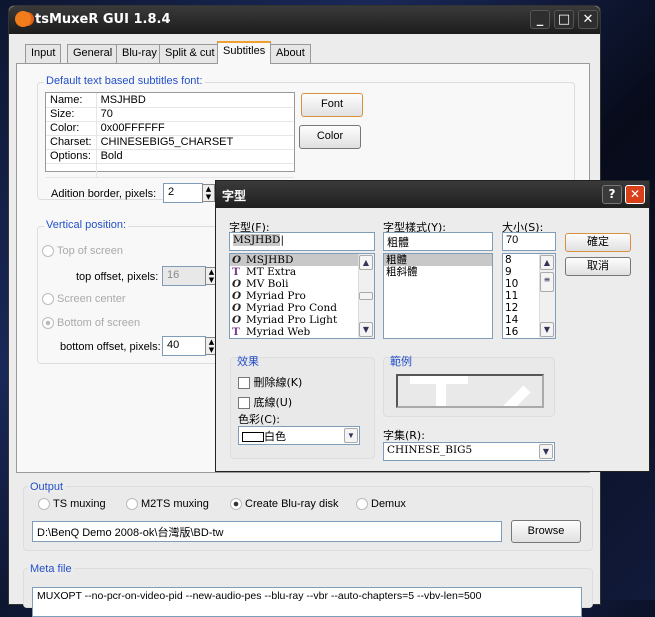 This screenshot has width=655, height=617. Describe the element at coordinates (547, 282) in the screenshot. I see `scroll-thumb: ≡` at that location.